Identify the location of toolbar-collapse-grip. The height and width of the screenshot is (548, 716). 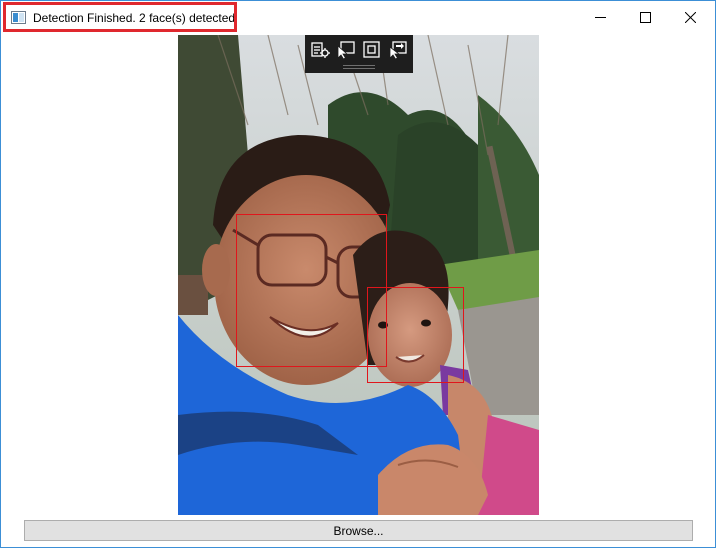
(359, 67).